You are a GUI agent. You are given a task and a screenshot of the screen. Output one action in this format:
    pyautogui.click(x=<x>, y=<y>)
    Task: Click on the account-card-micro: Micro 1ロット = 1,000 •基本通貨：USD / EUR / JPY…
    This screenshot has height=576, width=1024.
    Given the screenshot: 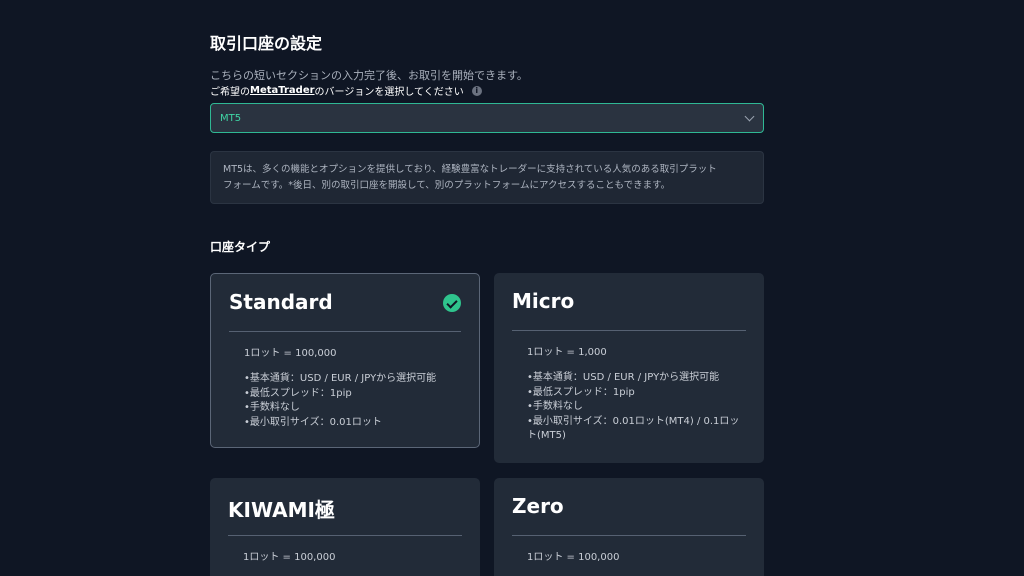 What is the action you would take?
    pyautogui.click(x=629, y=368)
    